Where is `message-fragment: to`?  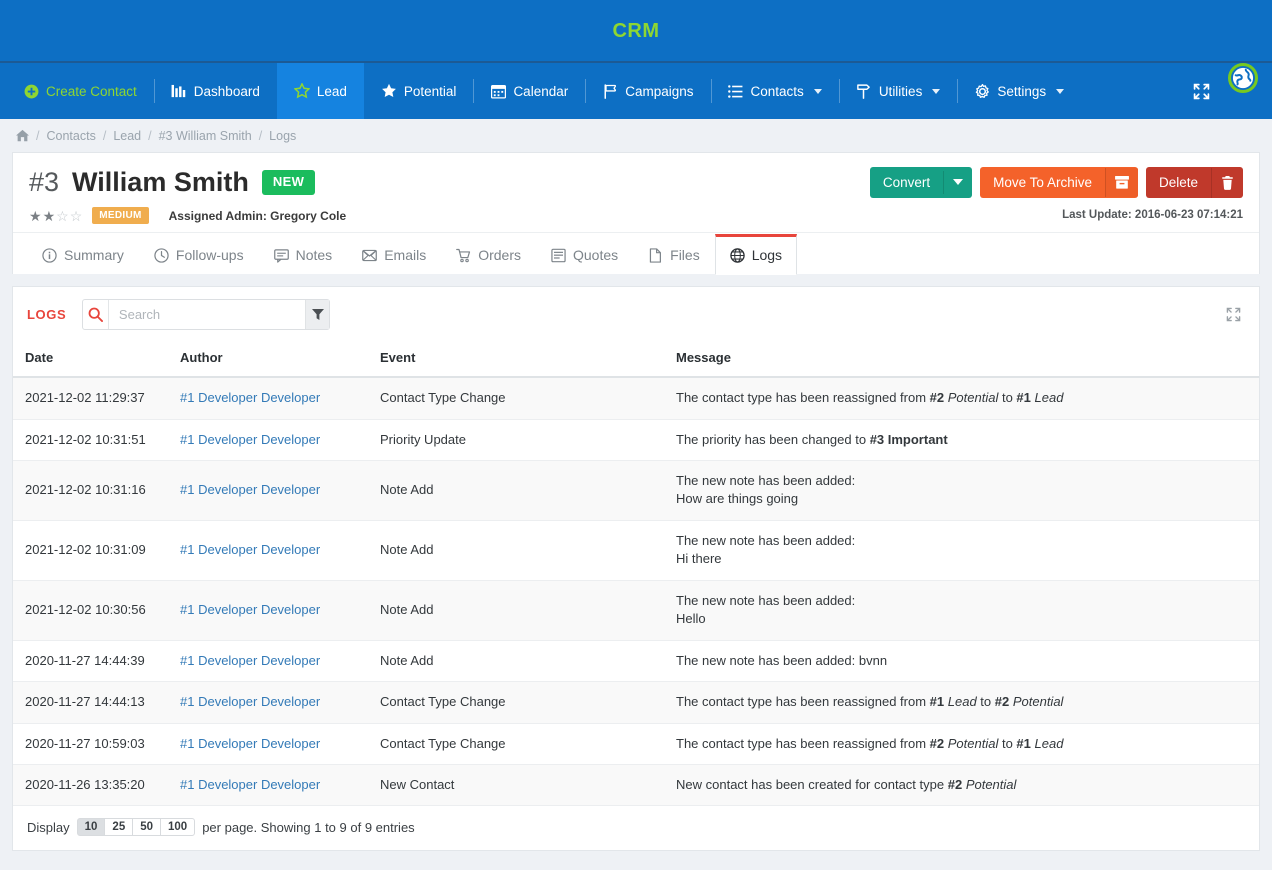
message-fragment: to is located at coordinates (1007, 743).